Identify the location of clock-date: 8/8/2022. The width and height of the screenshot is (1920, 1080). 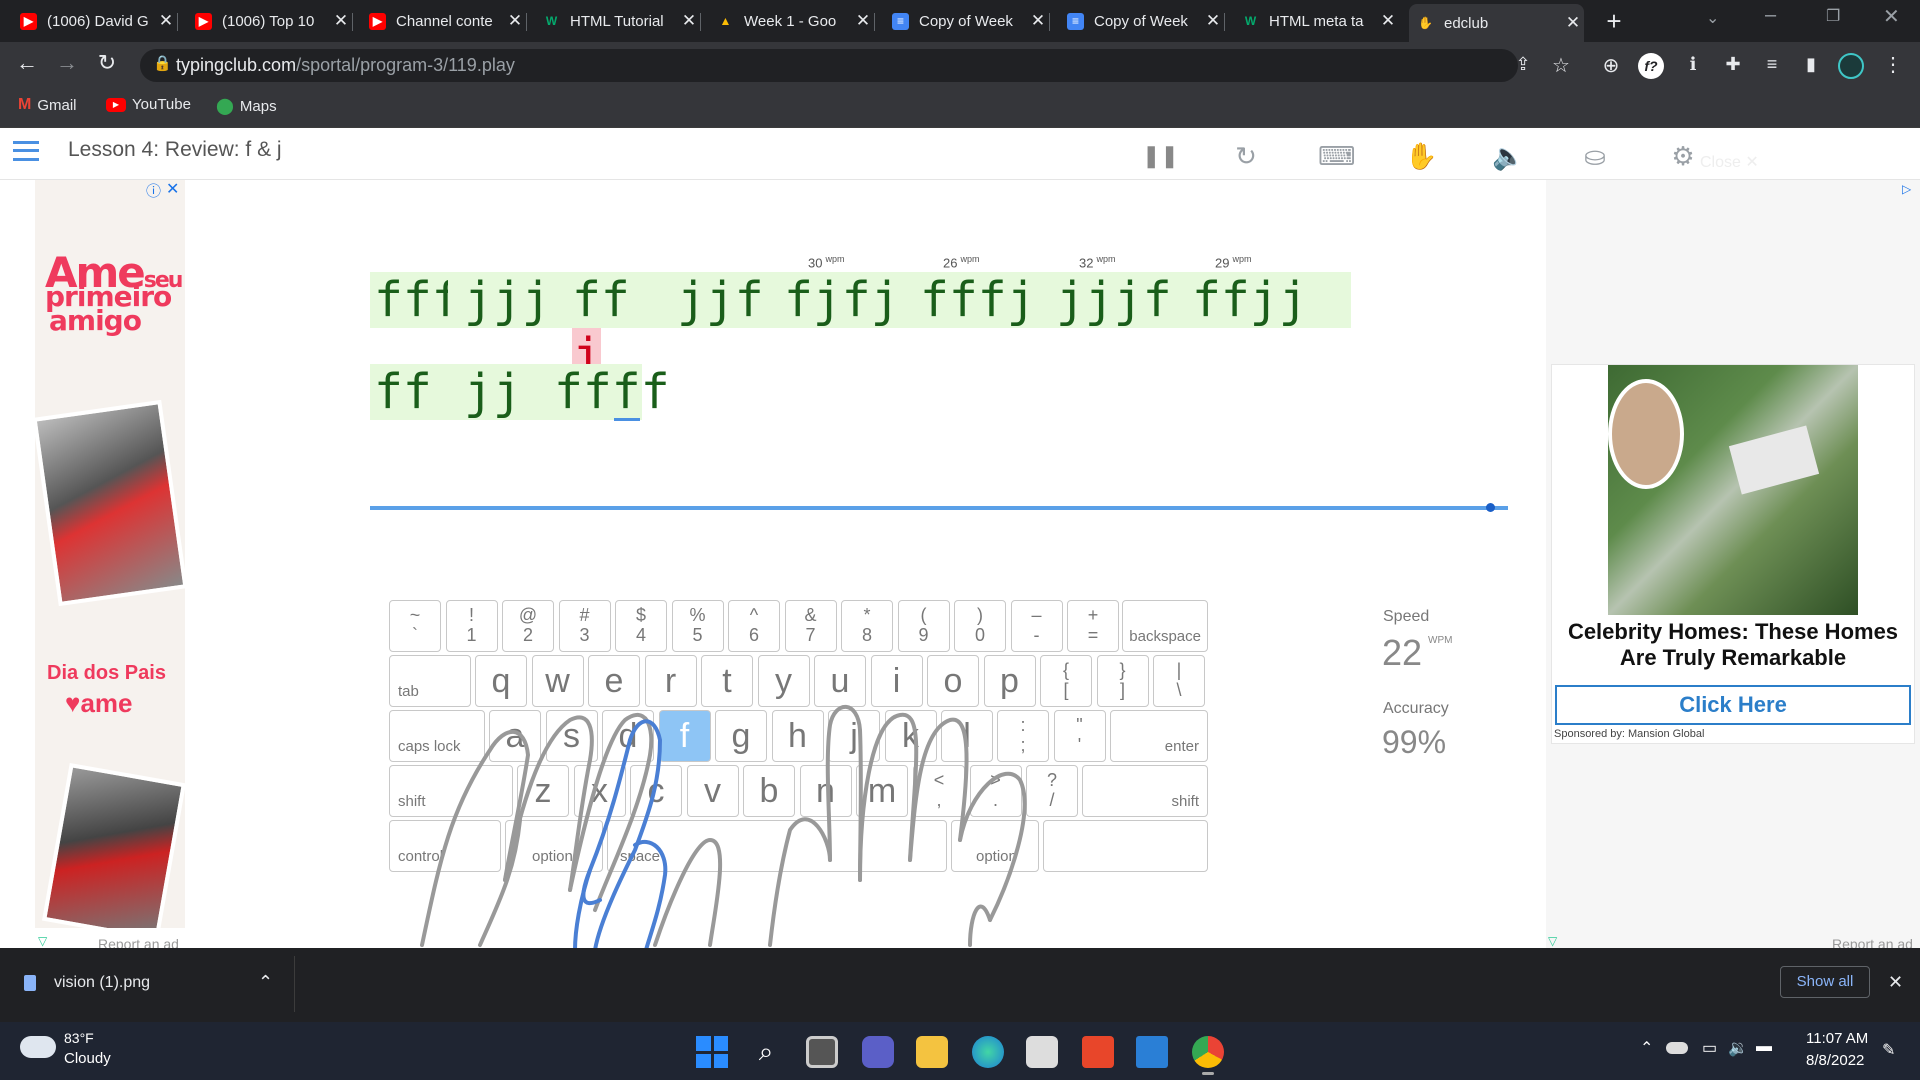
(1835, 1060).